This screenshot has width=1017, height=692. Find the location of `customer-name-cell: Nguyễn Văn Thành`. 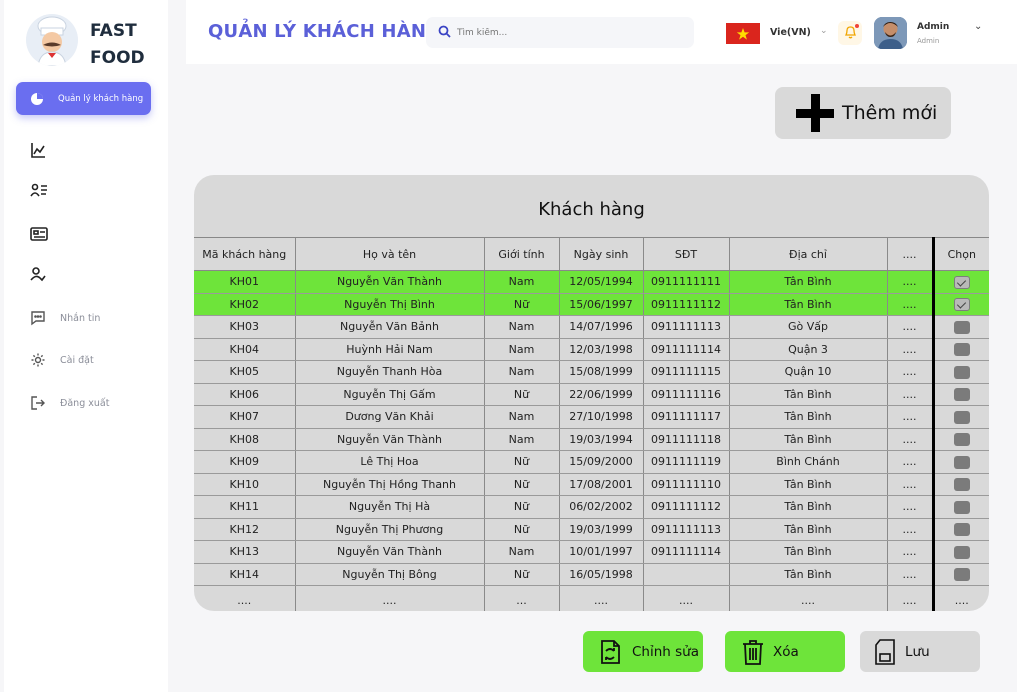

customer-name-cell: Nguyễn Văn Thành is located at coordinates (389, 282).